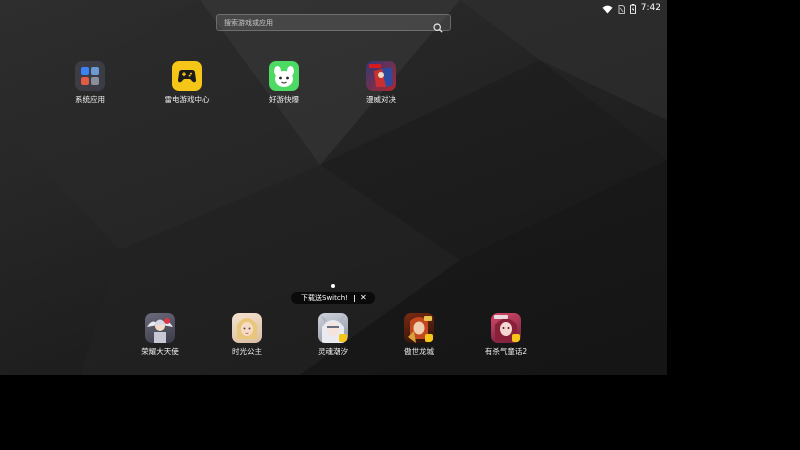 This screenshot has height=450, width=800. I want to click on search-input, so click(324, 22).